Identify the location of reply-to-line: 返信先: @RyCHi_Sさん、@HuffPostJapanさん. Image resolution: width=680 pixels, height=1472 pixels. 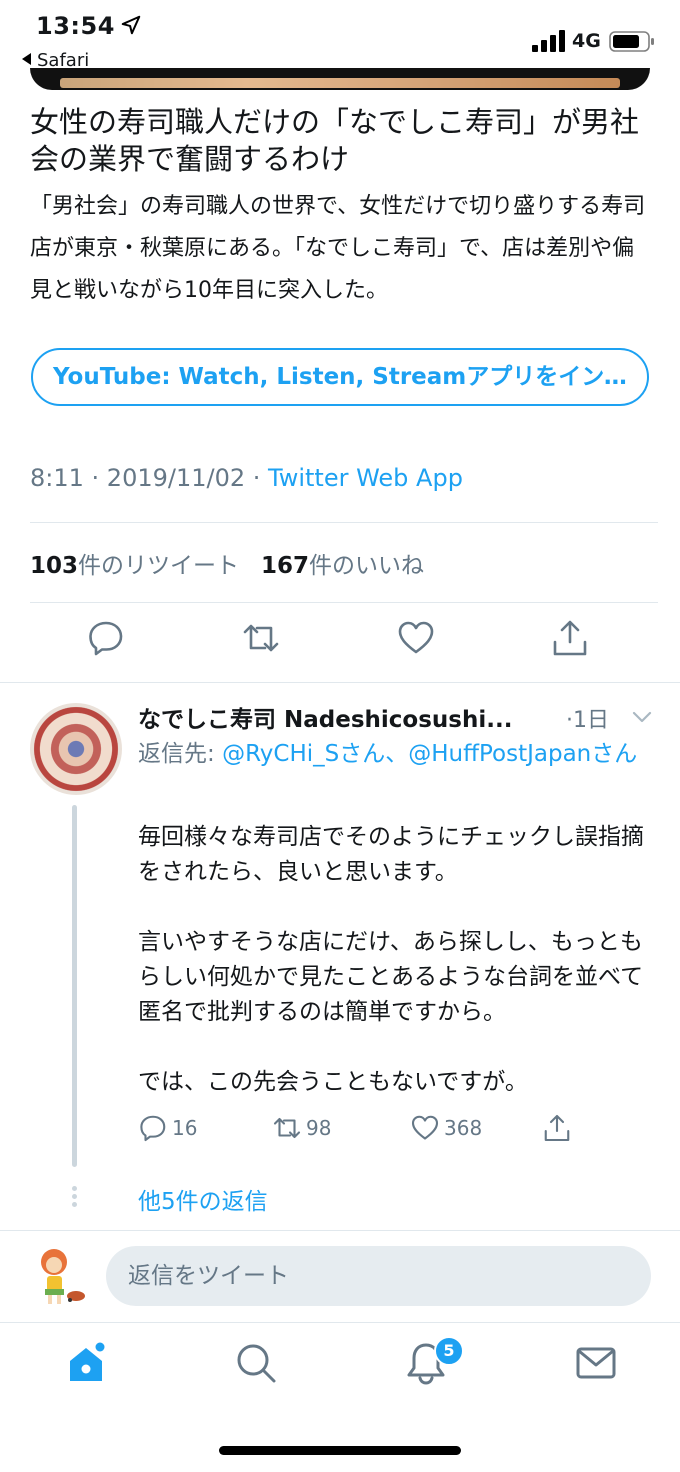
(398, 754).